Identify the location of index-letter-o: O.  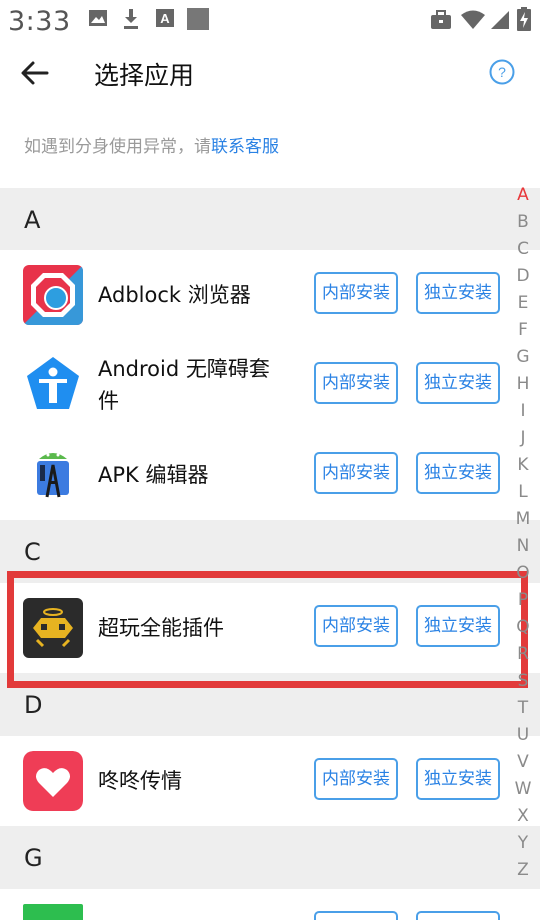
(523, 573).